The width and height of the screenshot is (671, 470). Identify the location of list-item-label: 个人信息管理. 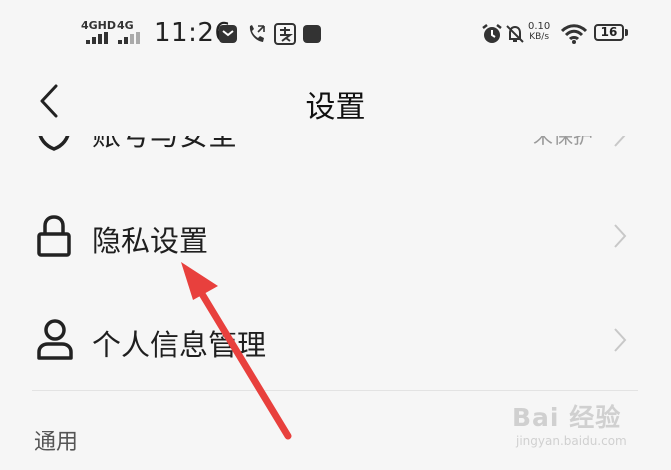
(179, 345).